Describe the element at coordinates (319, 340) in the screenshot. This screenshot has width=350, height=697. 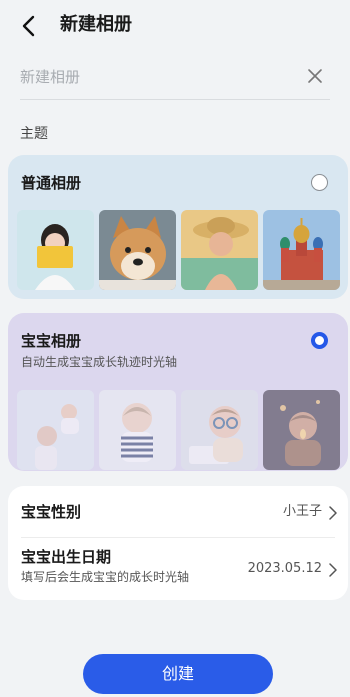
I see `radio-checked` at that location.